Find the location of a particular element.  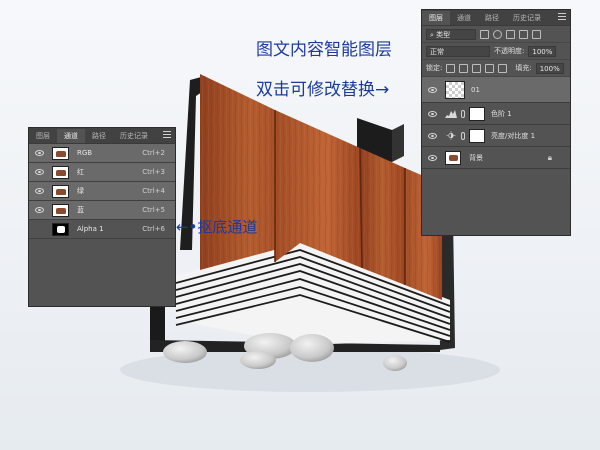

layer-name: 01 is located at coordinates (475, 89).